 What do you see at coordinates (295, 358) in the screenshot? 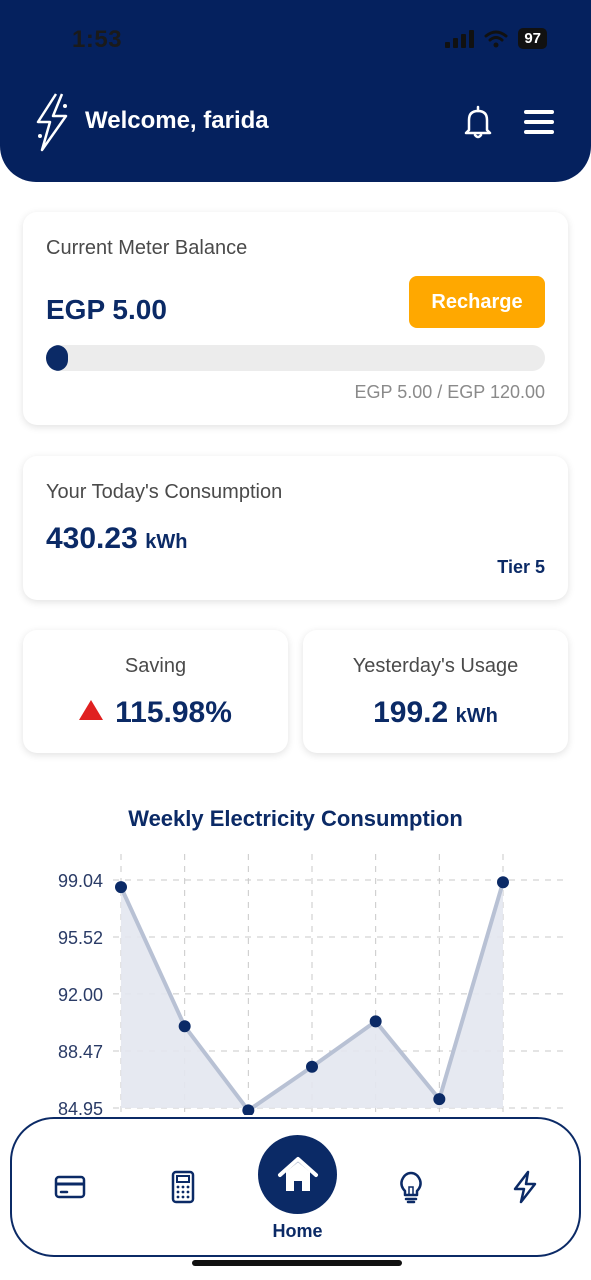
I see `balance-progress-bar` at bounding box center [295, 358].